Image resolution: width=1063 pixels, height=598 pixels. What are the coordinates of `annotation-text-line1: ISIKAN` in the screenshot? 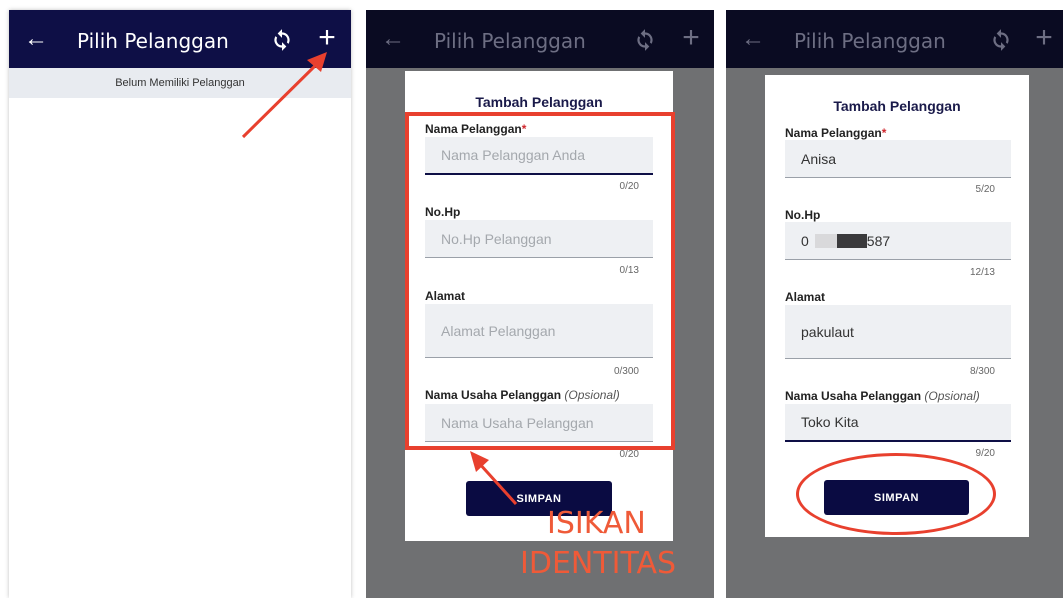 It's located at (596, 523).